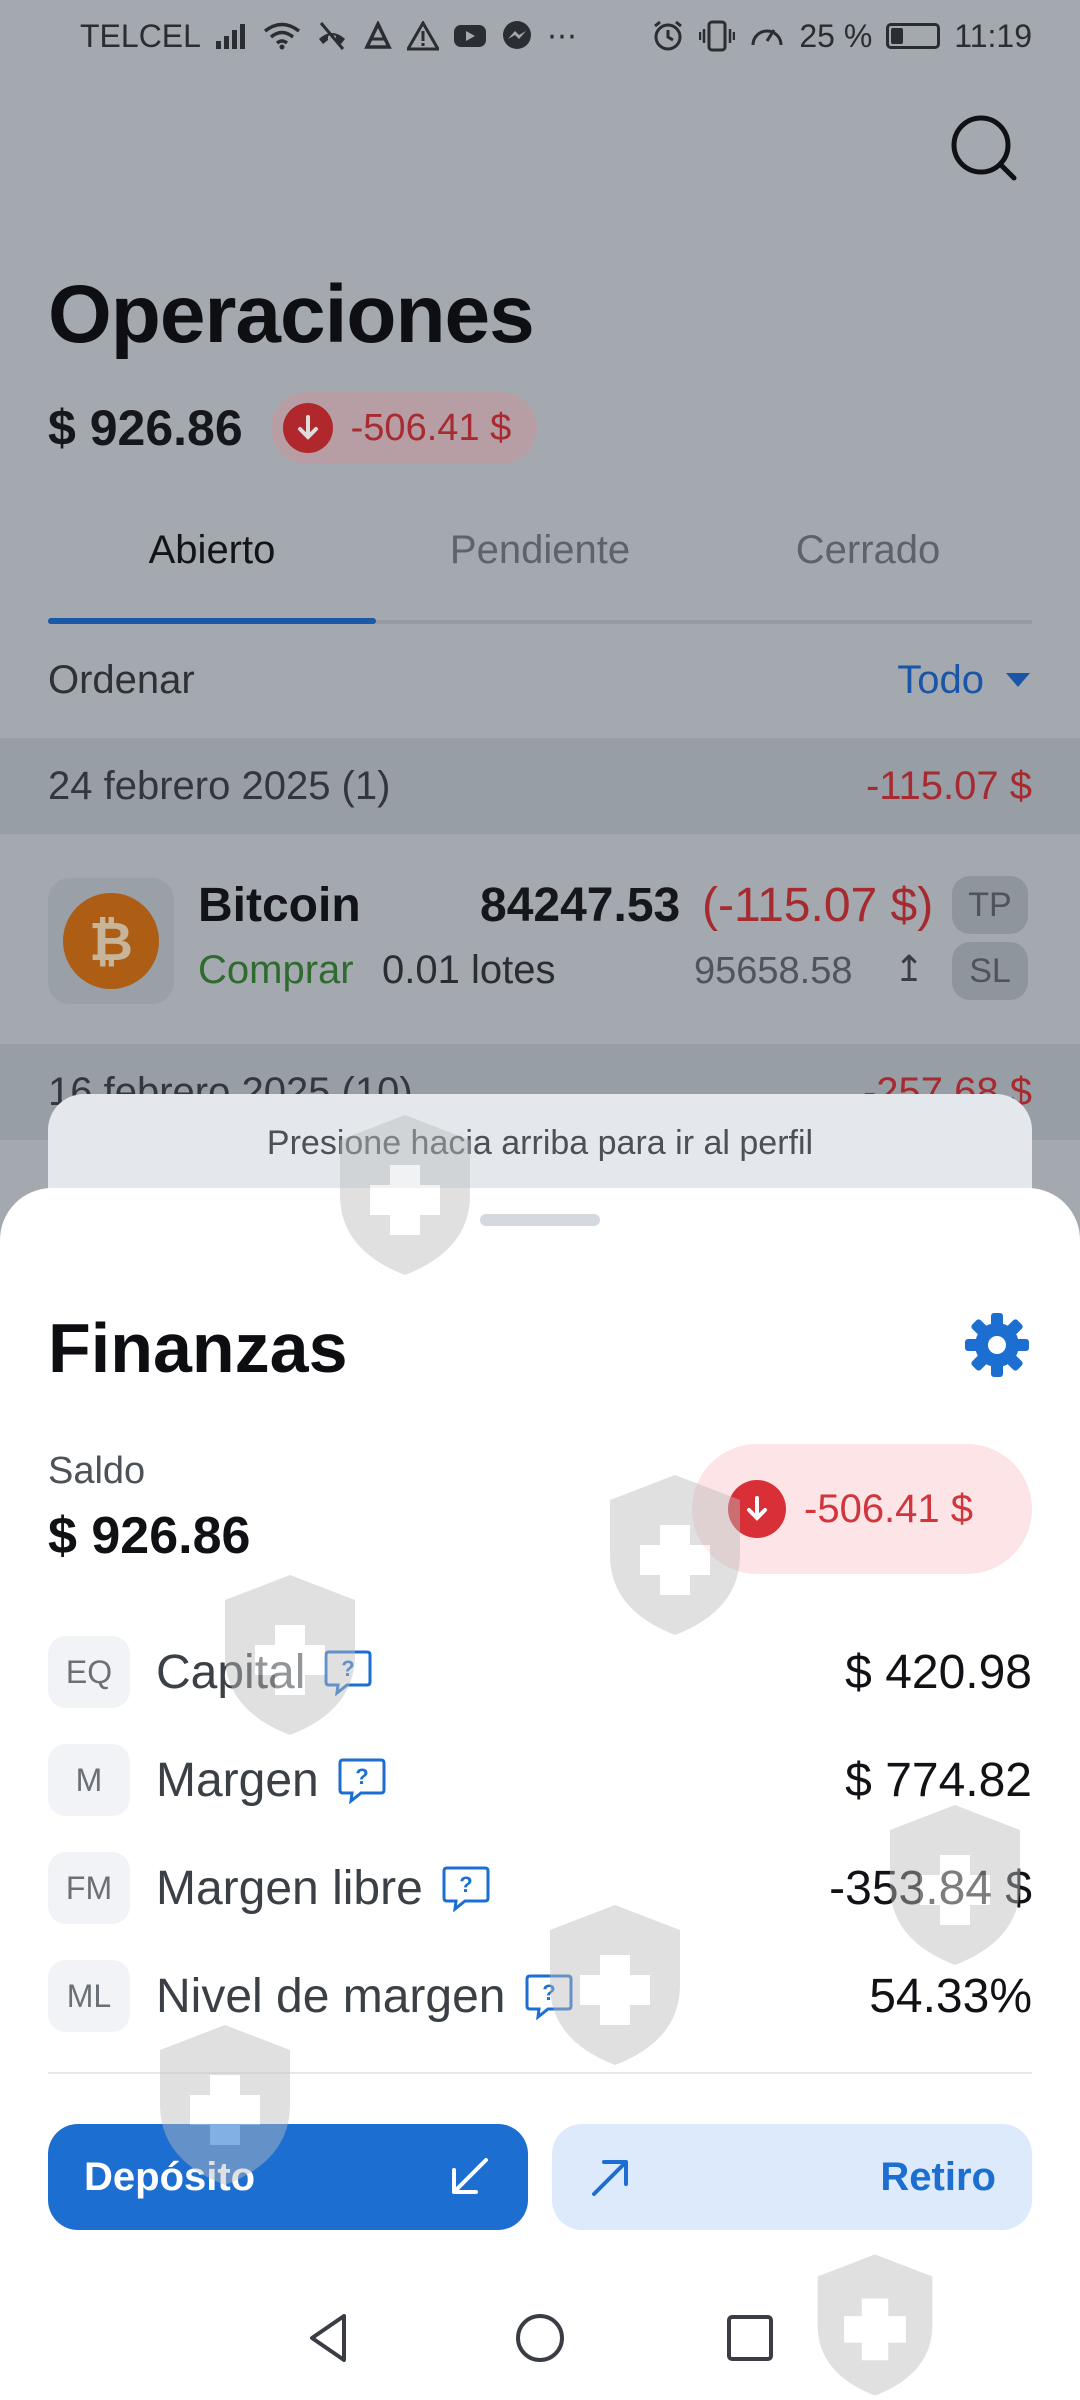 The width and height of the screenshot is (1080, 2400). What do you see at coordinates (281, 36) in the screenshot?
I see `wifi-icon` at bounding box center [281, 36].